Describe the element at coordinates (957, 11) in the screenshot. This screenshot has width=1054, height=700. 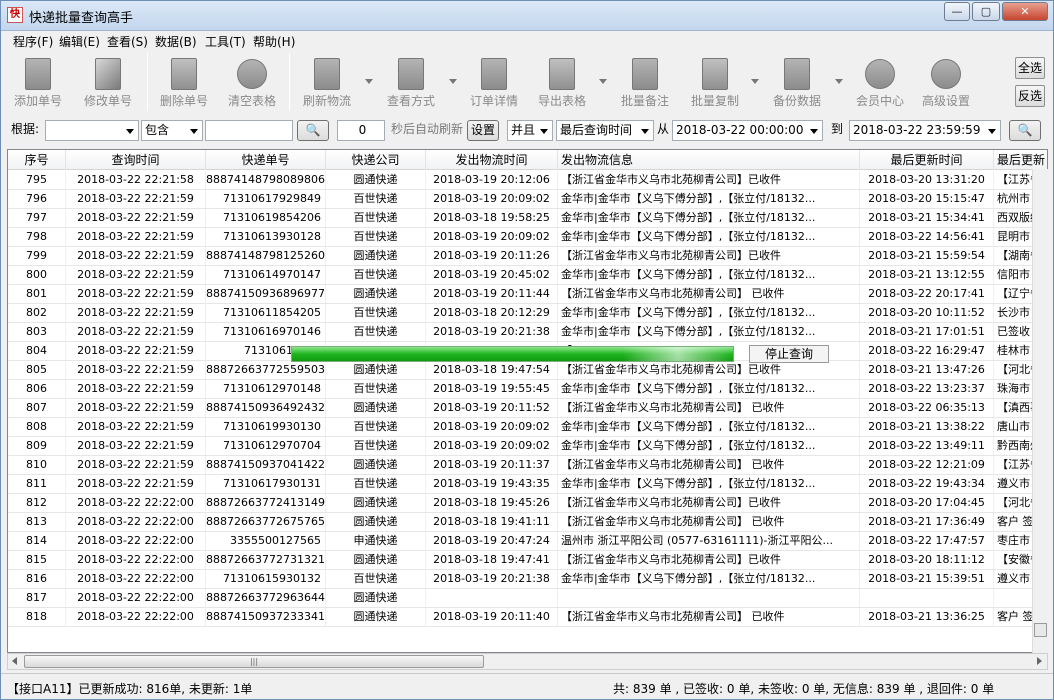
I see `minimize-icon: —` at that location.